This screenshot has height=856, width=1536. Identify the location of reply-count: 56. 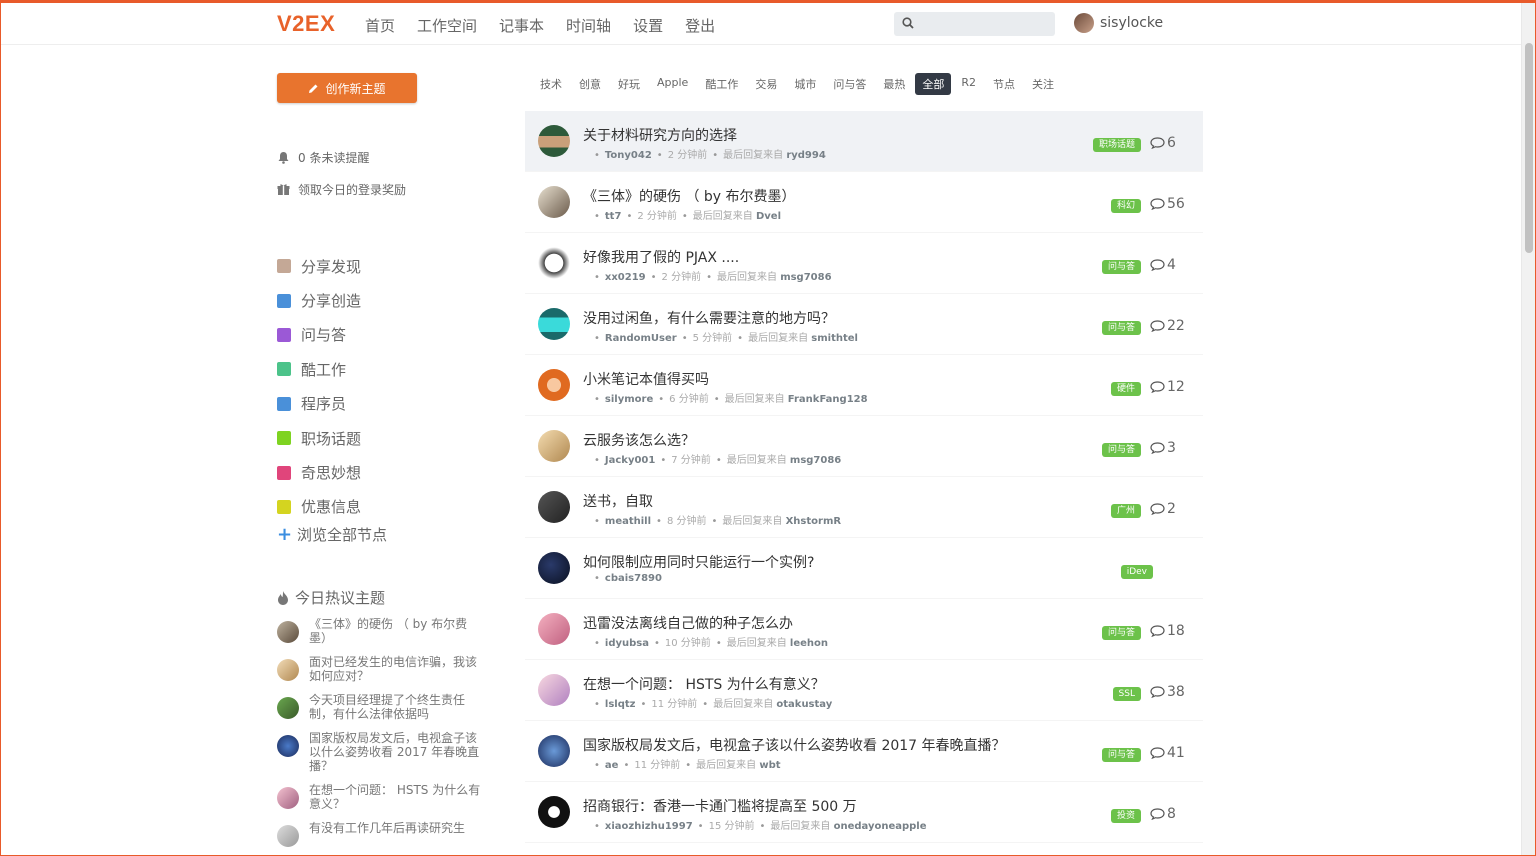
(1167, 204).